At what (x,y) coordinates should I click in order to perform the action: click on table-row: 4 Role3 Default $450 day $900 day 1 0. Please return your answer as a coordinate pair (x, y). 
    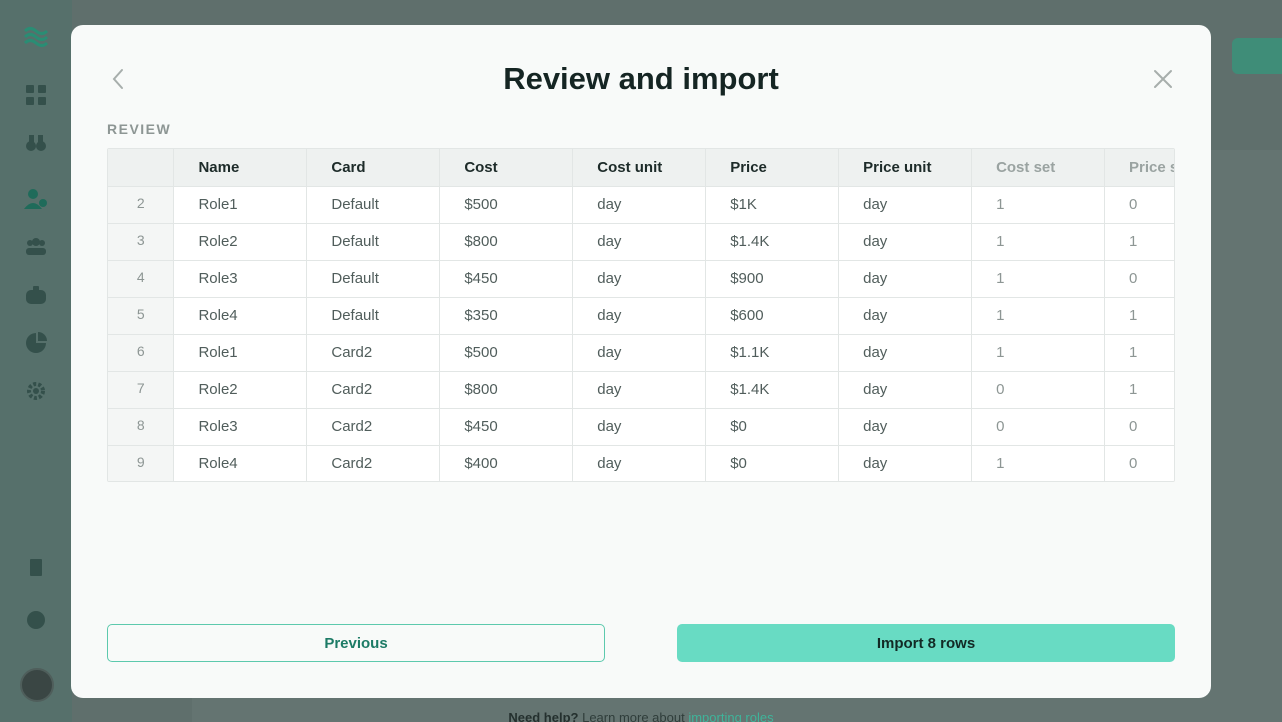
    Looking at the image, I should click on (641, 279).